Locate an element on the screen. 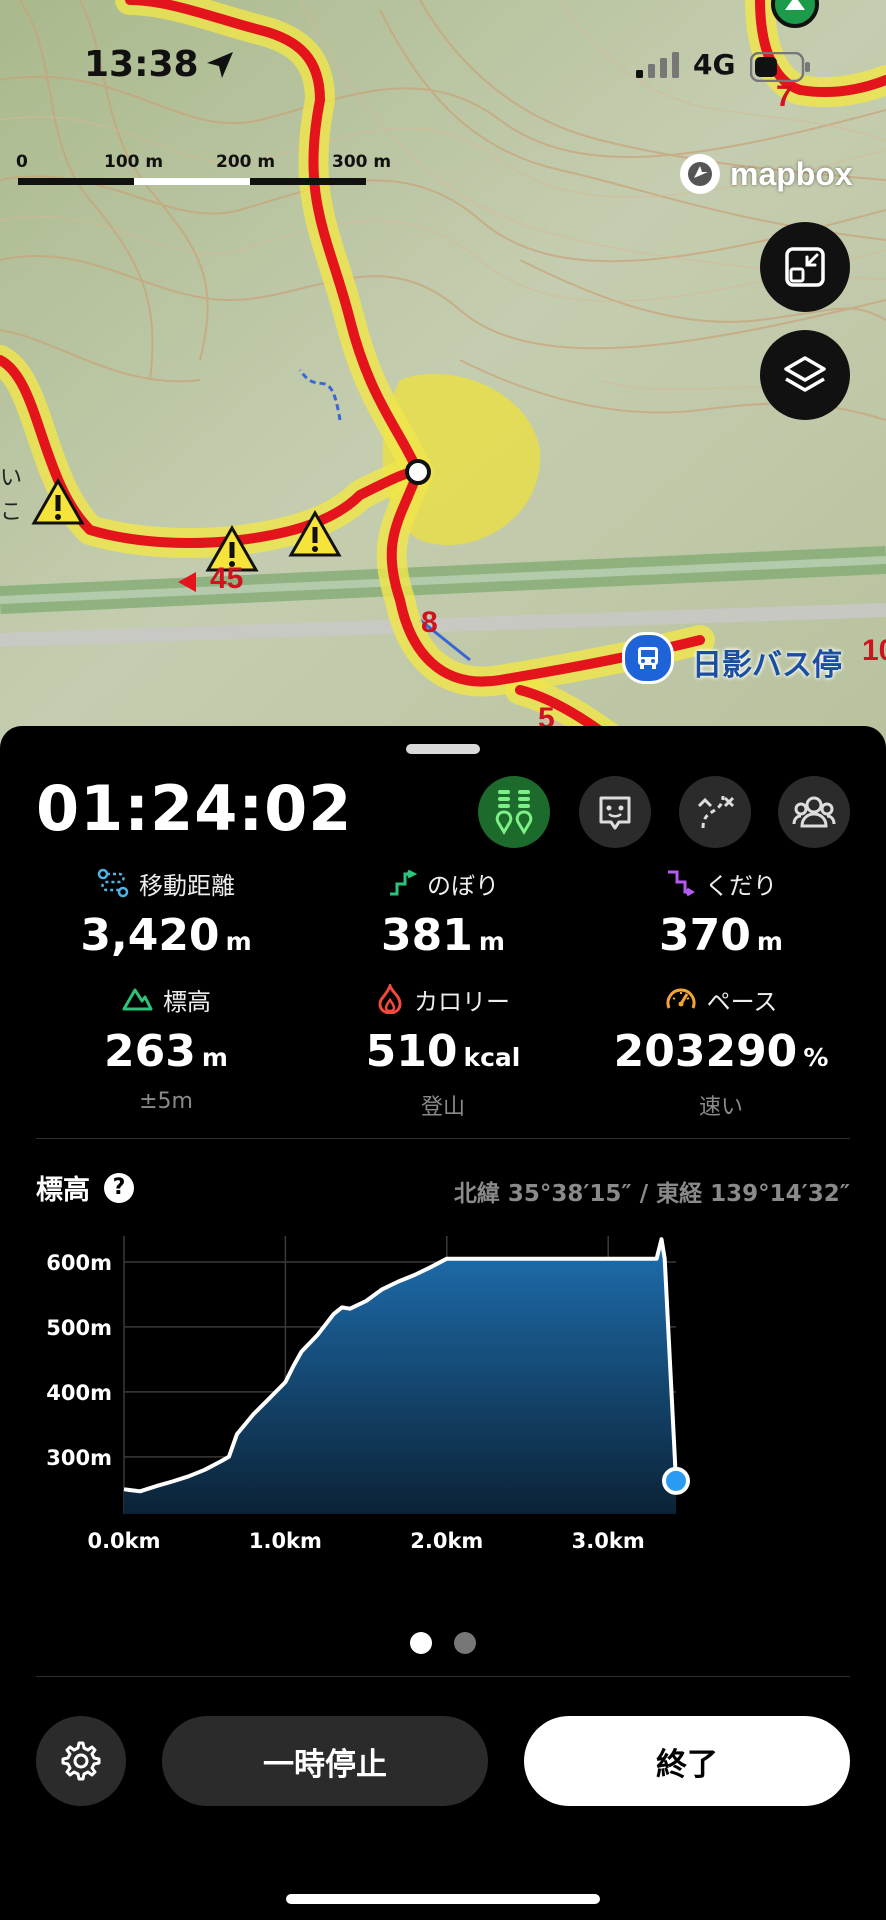 This screenshot has width=886, height=1920. face-icon is located at coordinates (615, 813).